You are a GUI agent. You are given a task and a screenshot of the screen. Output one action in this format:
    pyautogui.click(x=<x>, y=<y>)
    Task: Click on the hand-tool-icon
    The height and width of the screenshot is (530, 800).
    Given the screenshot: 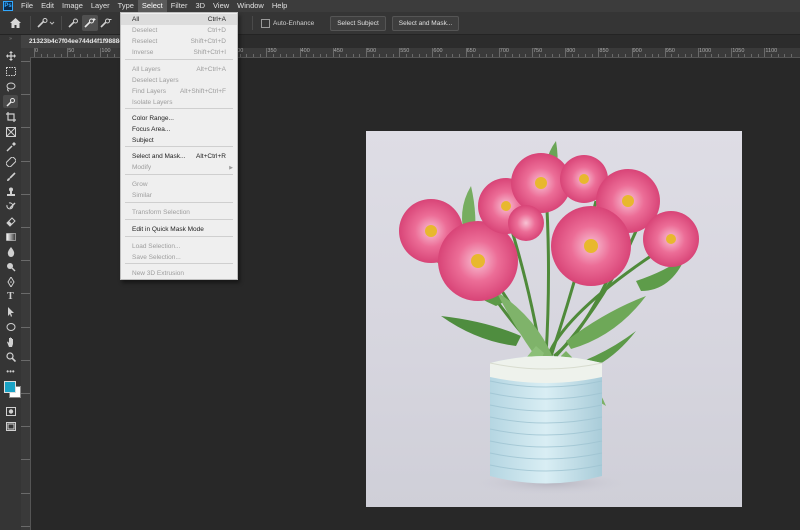 What is the action you would take?
    pyautogui.click(x=10, y=341)
    